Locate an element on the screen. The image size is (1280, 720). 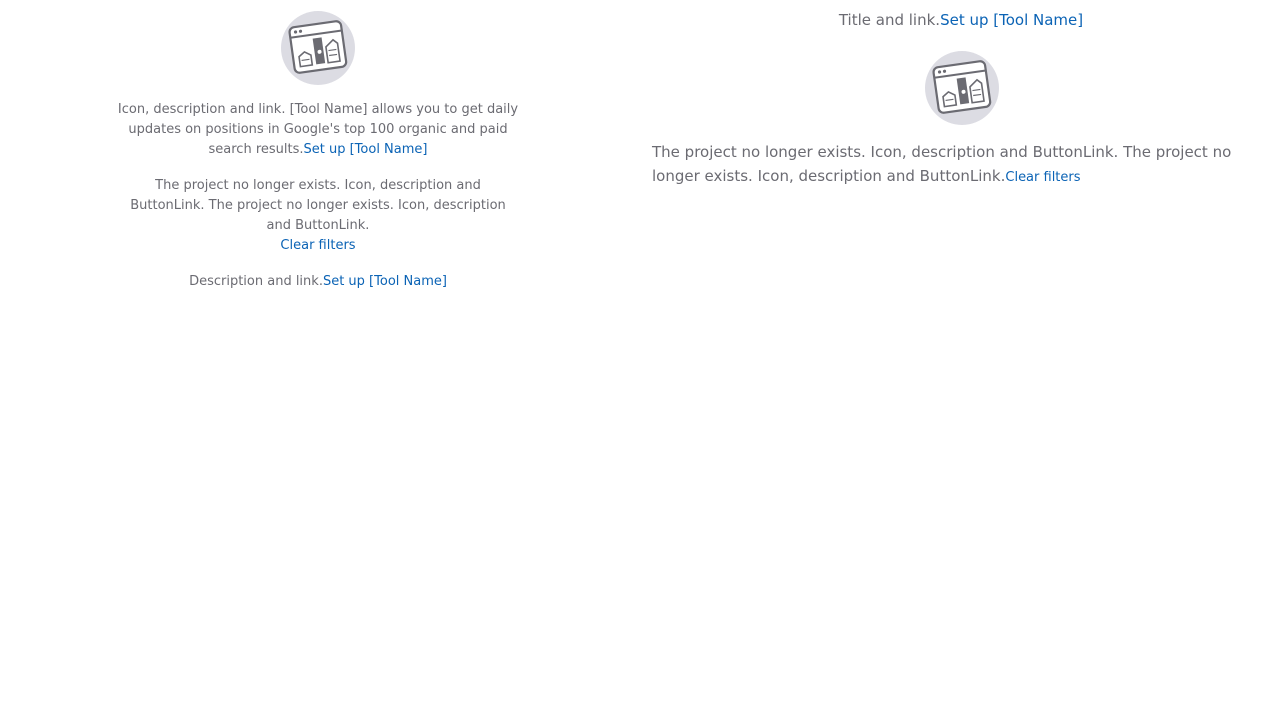
title-text: Title and link. is located at coordinates (889, 20).